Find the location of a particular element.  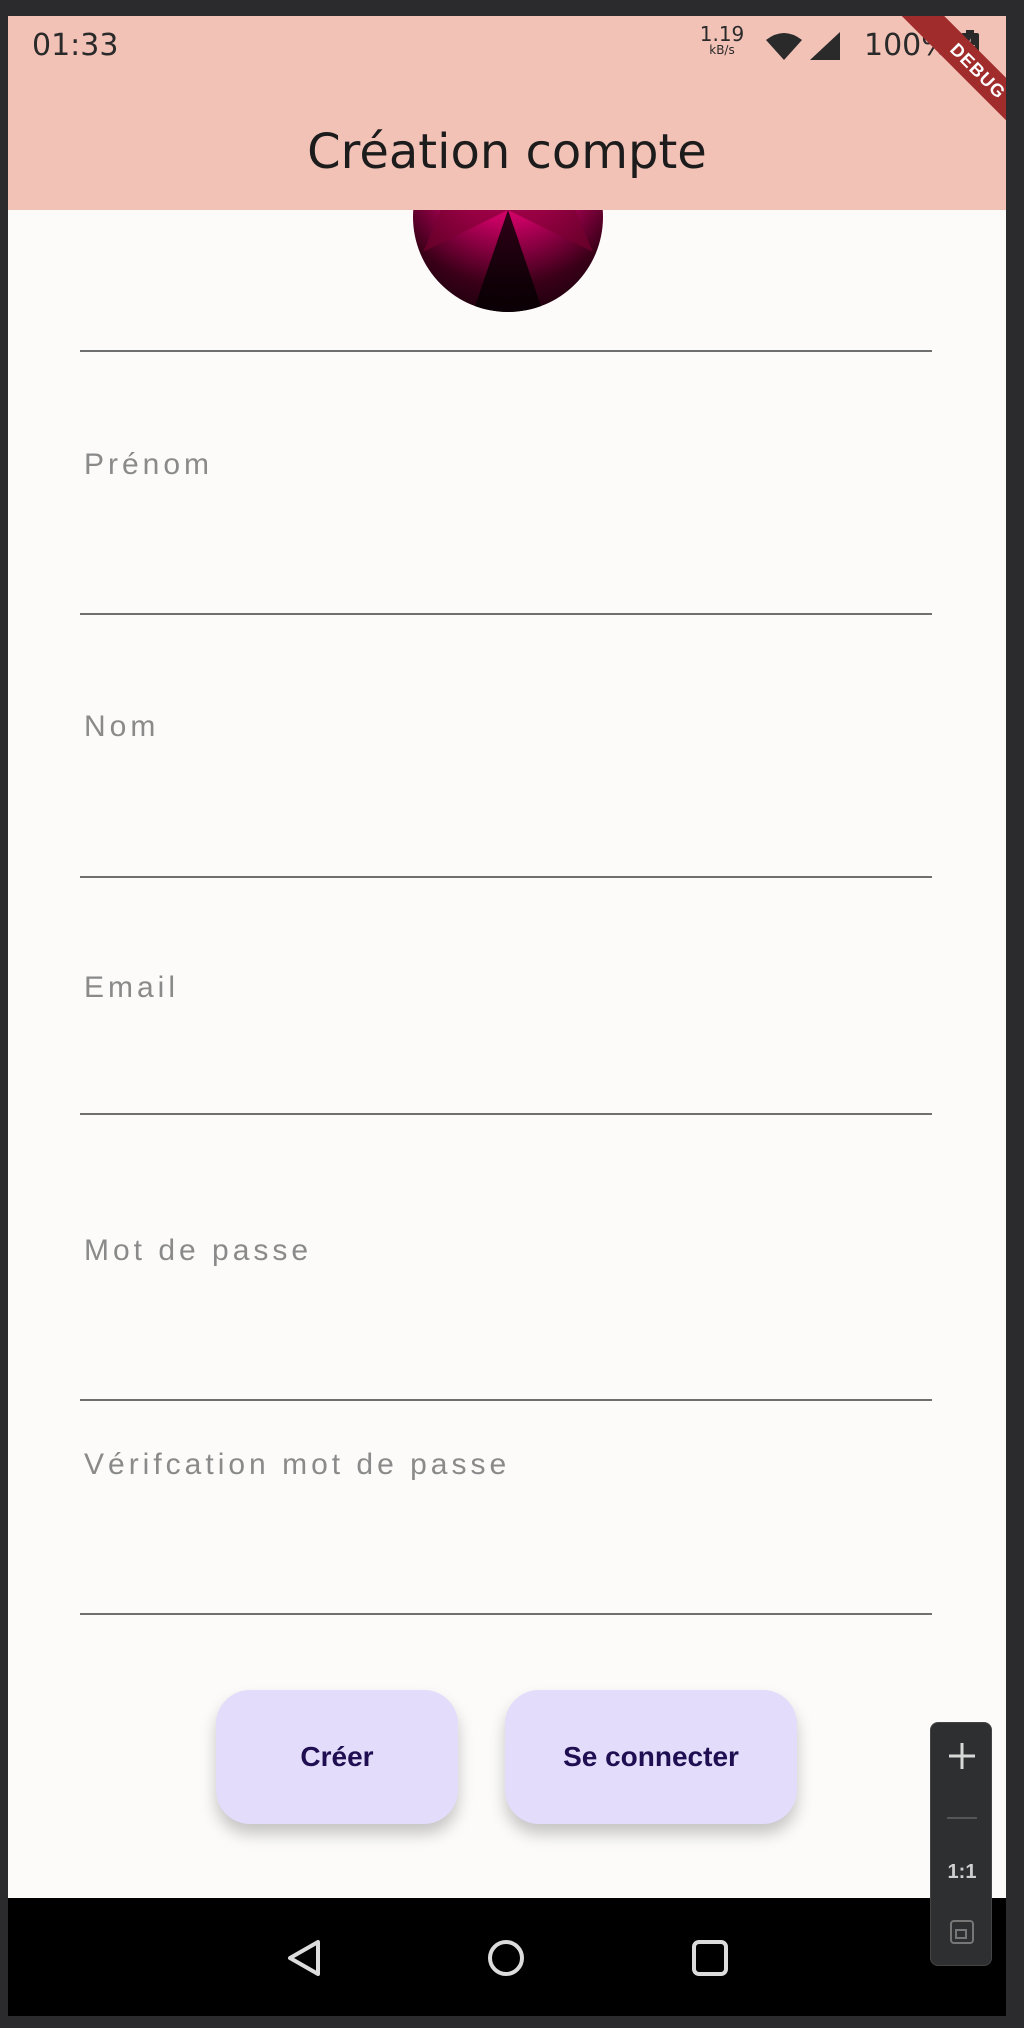

password-label: Mot de passe is located at coordinates (198, 1250).